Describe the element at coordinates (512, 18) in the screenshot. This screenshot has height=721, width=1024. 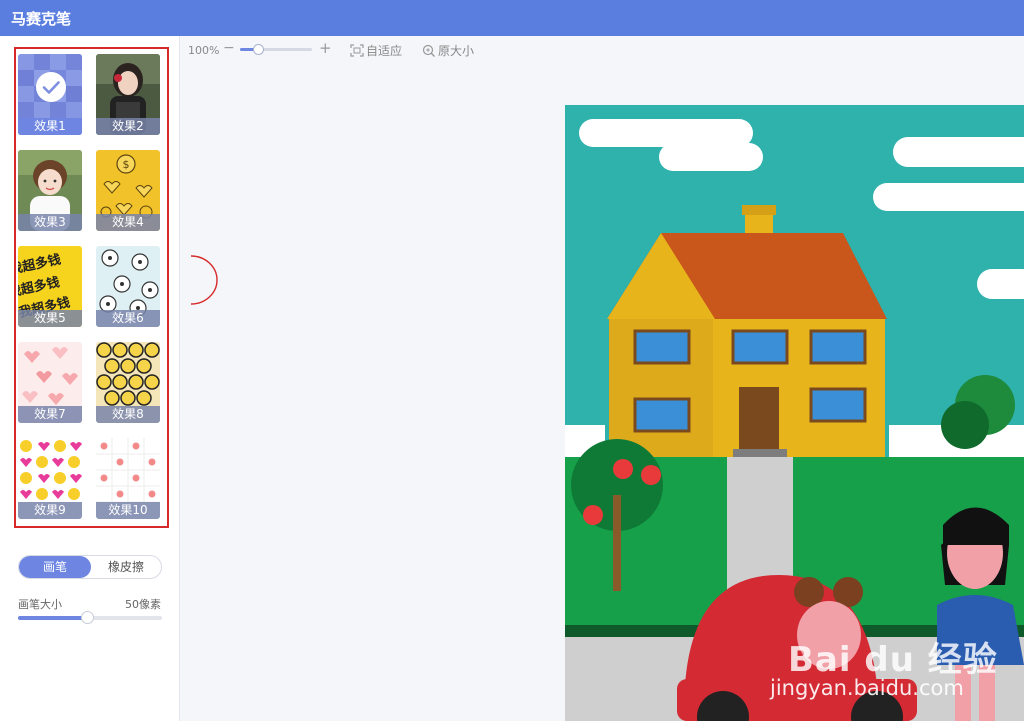
I see `title-bar: 马赛克笔` at that location.